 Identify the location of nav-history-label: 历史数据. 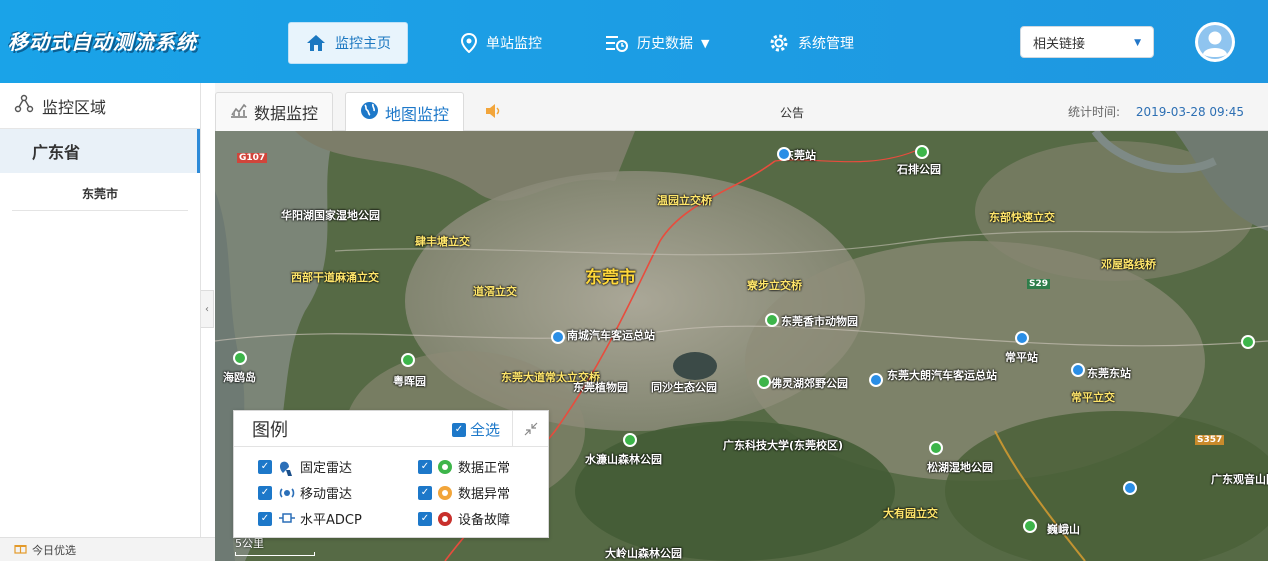
(665, 44).